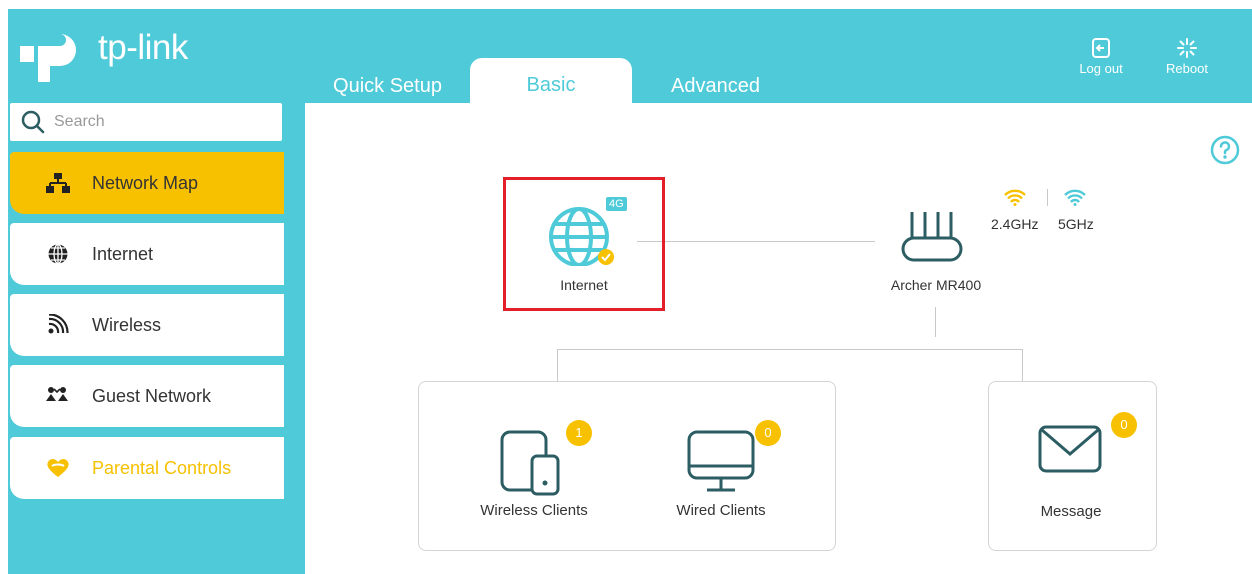 This screenshot has width=1252, height=574. I want to click on help-button, so click(1225, 152).